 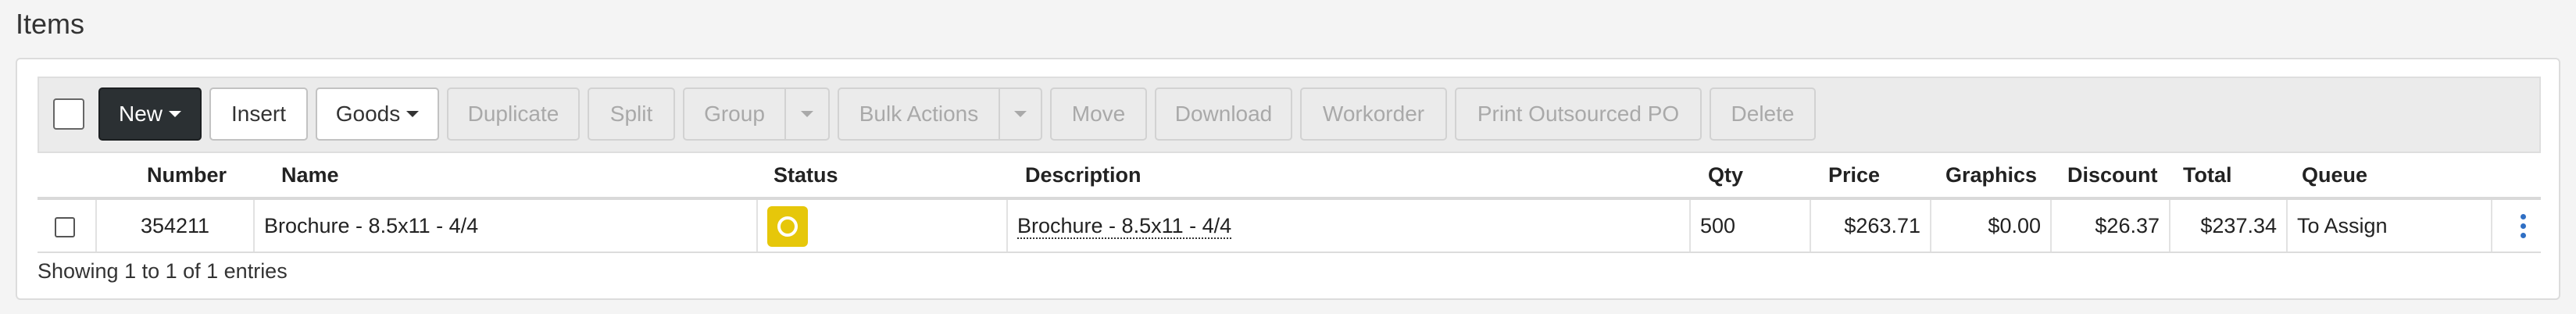 I want to click on bulk-actions-button: Bulk Actions, so click(x=919, y=114).